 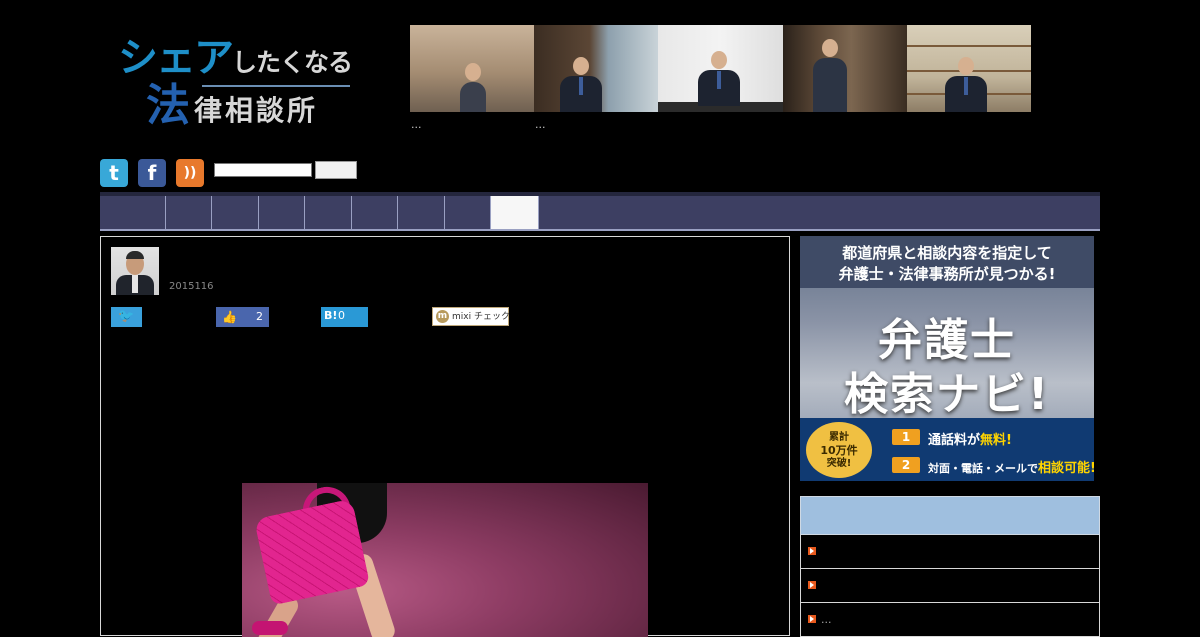 What do you see at coordinates (906, 437) in the screenshot?
I see `banner-num-1: 1` at bounding box center [906, 437].